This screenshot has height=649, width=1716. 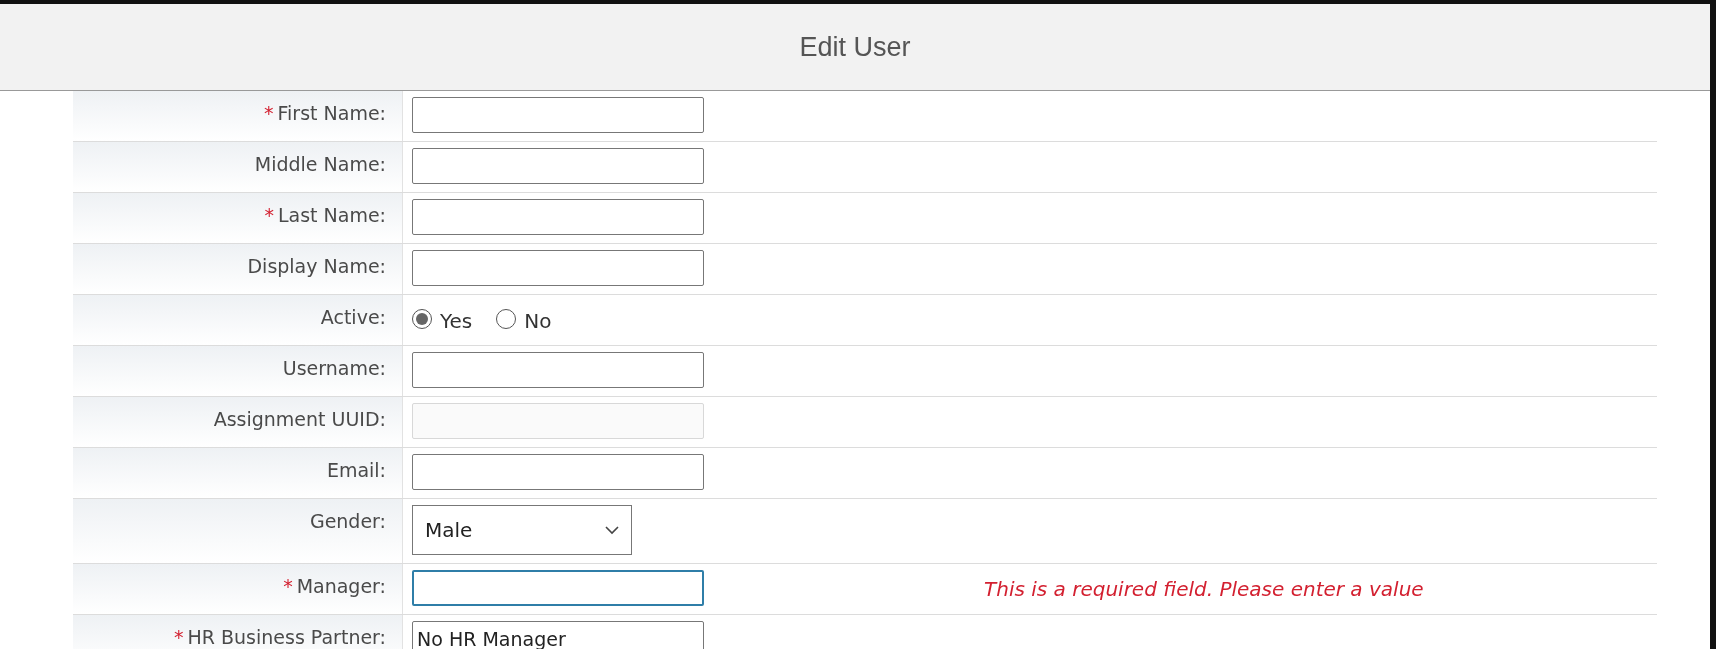 What do you see at coordinates (341, 586) in the screenshot?
I see `field-label: Manager:` at bounding box center [341, 586].